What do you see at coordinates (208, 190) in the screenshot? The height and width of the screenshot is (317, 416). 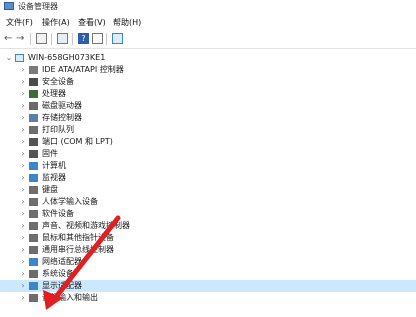 I see `tree-item-keyboards: › 键盘` at bounding box center [208, 190].